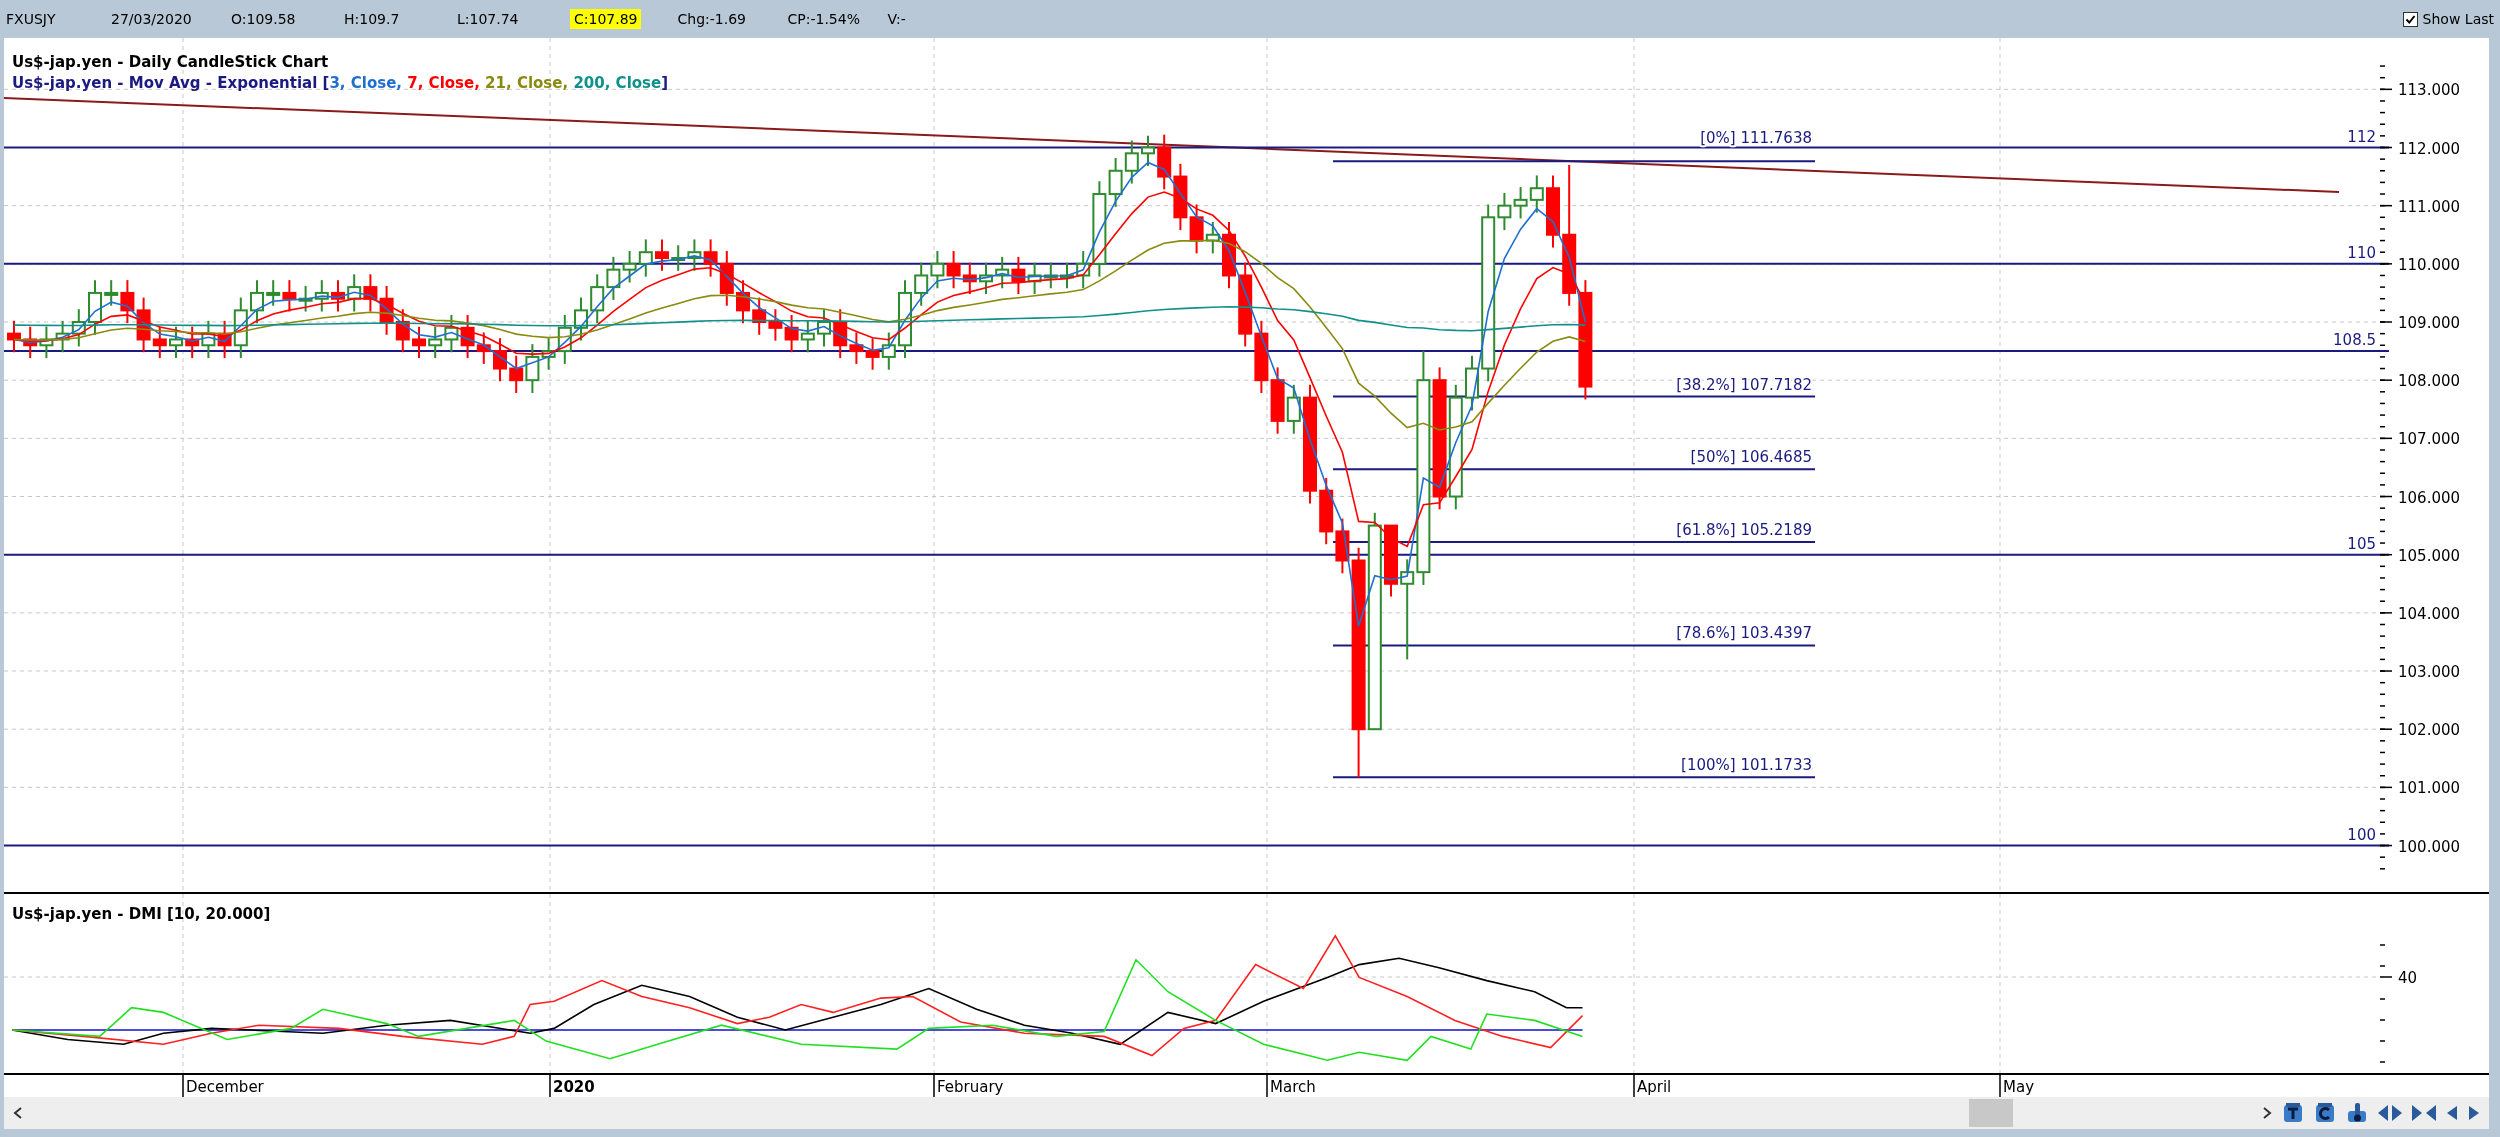 This screenshot has width=2500, height=1137. I want to click on show-last-label: Show Last, so click(2458, 19).